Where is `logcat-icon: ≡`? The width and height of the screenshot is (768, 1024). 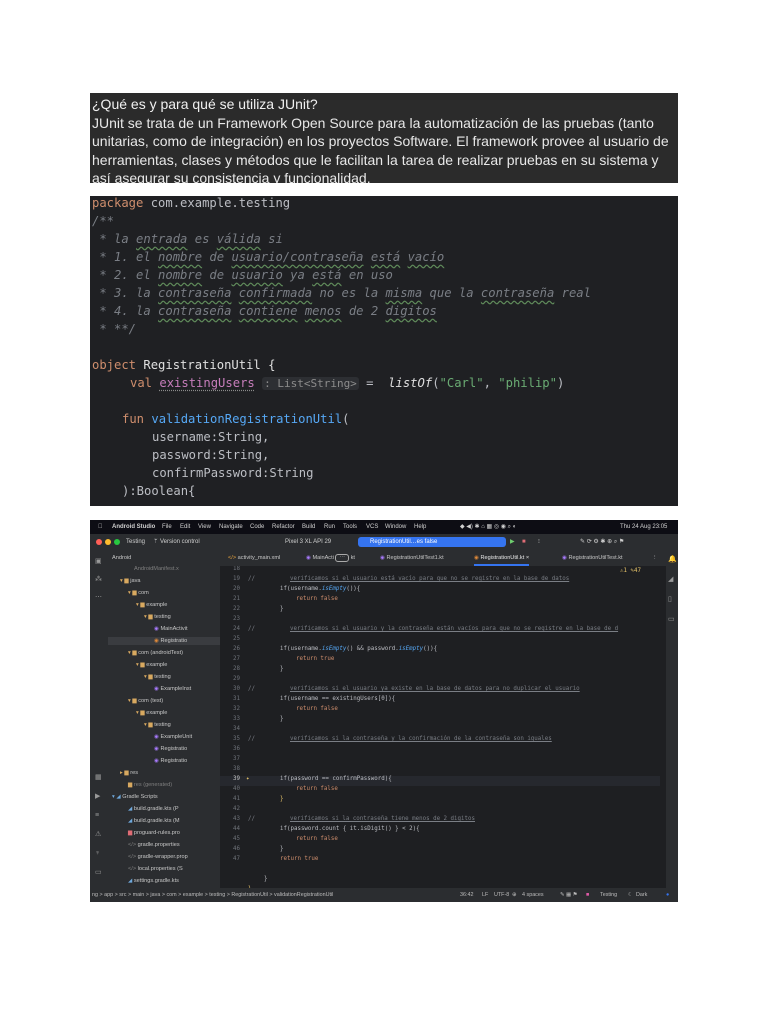
logcat-icon: ≡ is located at coordinates (99, 815).